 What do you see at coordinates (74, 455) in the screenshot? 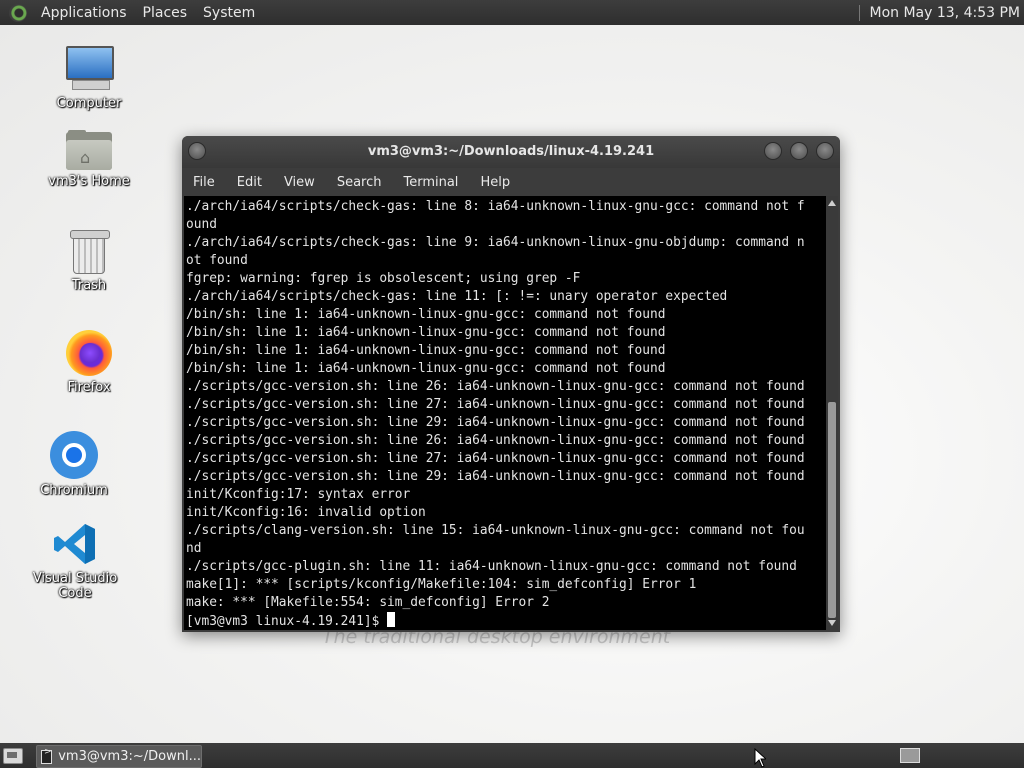
I see `chromium-icon` at bounding box center [74, 455].